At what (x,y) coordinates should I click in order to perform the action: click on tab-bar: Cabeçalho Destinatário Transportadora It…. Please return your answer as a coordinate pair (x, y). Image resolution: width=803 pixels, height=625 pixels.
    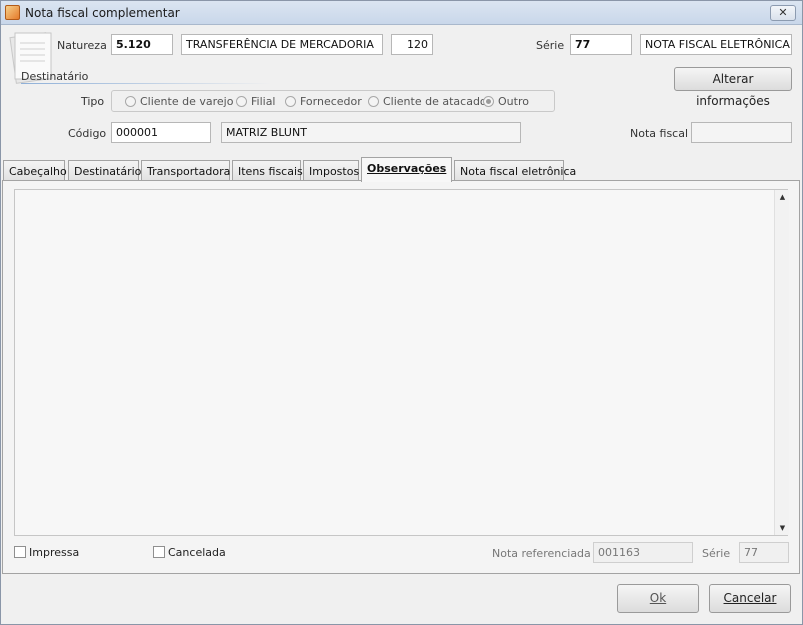
    Looking at the image, I should click on (402, 169).